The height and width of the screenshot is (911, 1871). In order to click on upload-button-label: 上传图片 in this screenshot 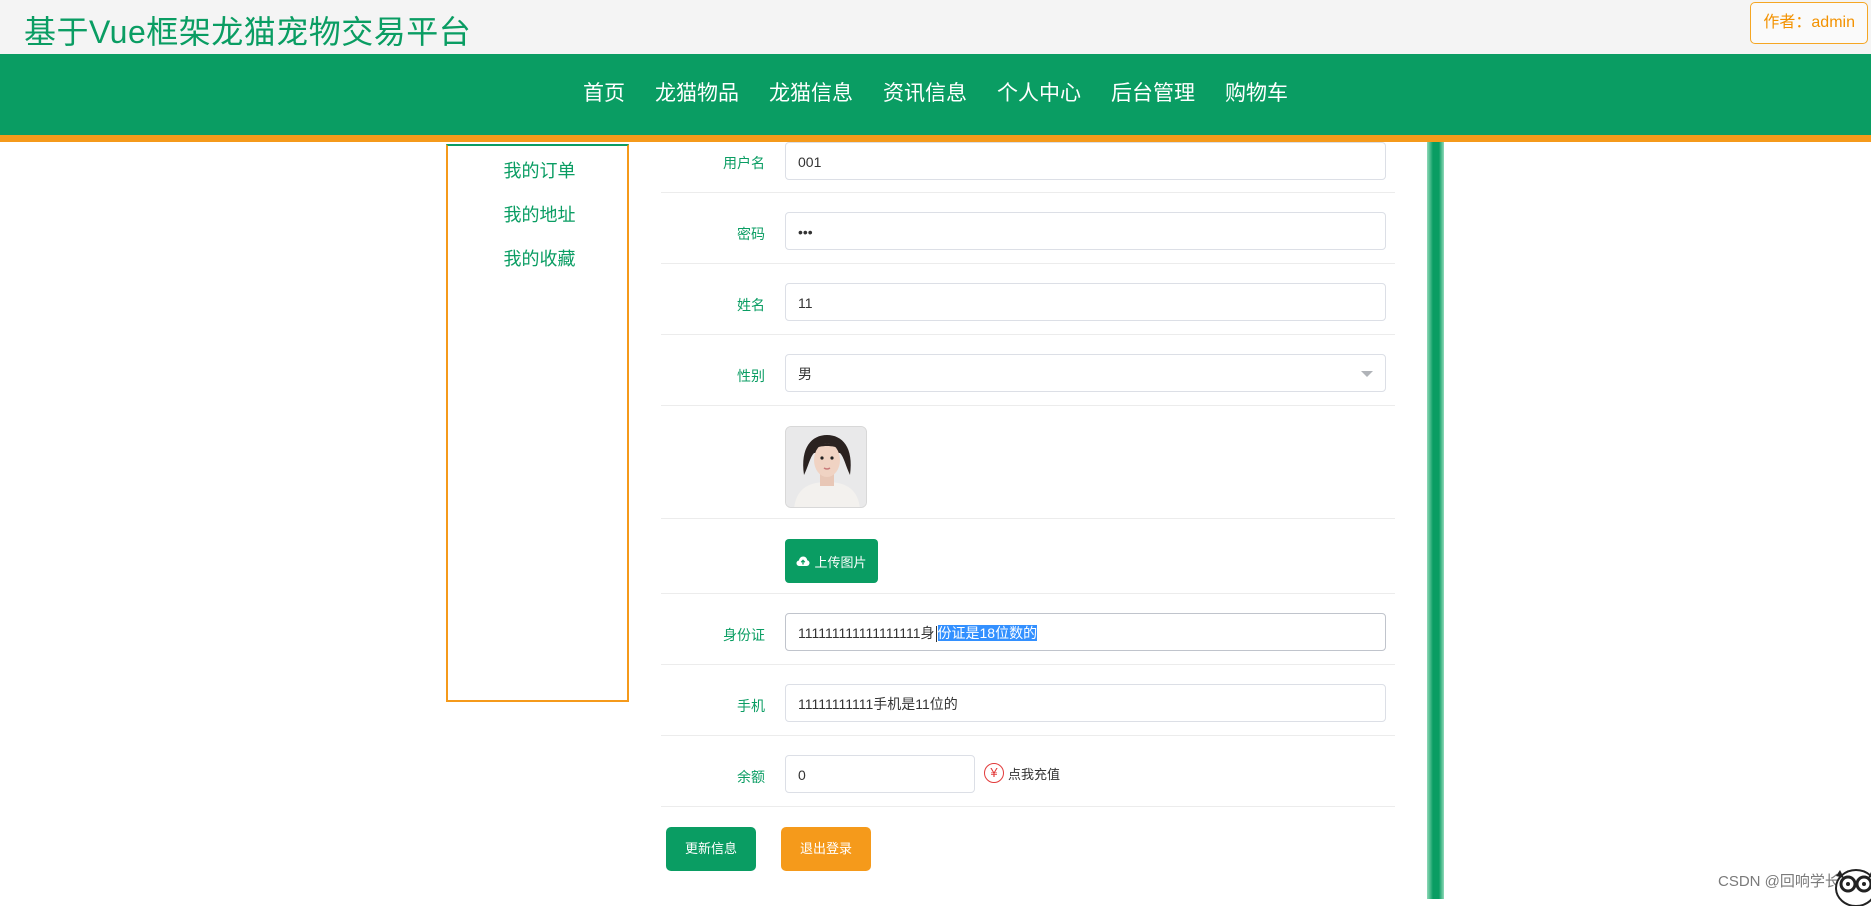, I will do `click(840, 562)`.